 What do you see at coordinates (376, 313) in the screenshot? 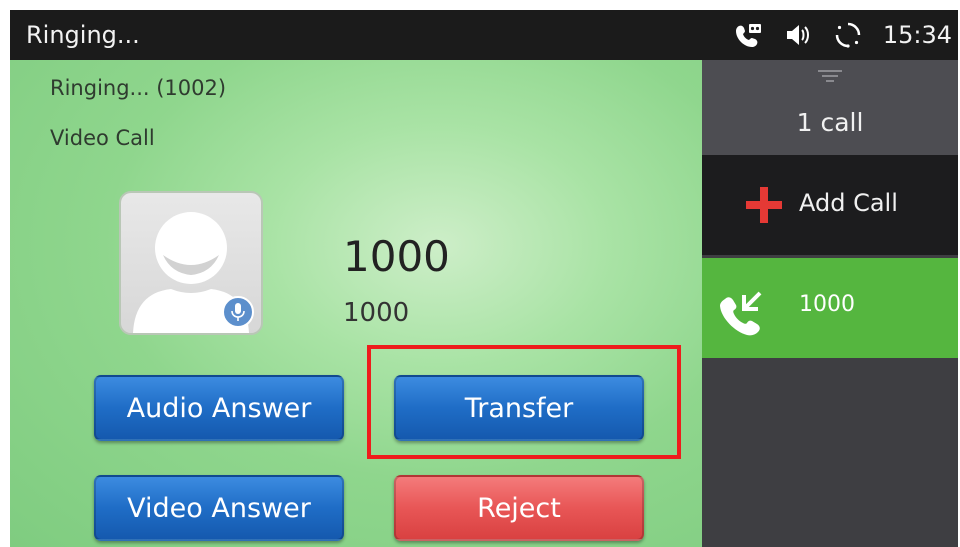
I see `caller-number: 1000` at bounding box center [376, 313].